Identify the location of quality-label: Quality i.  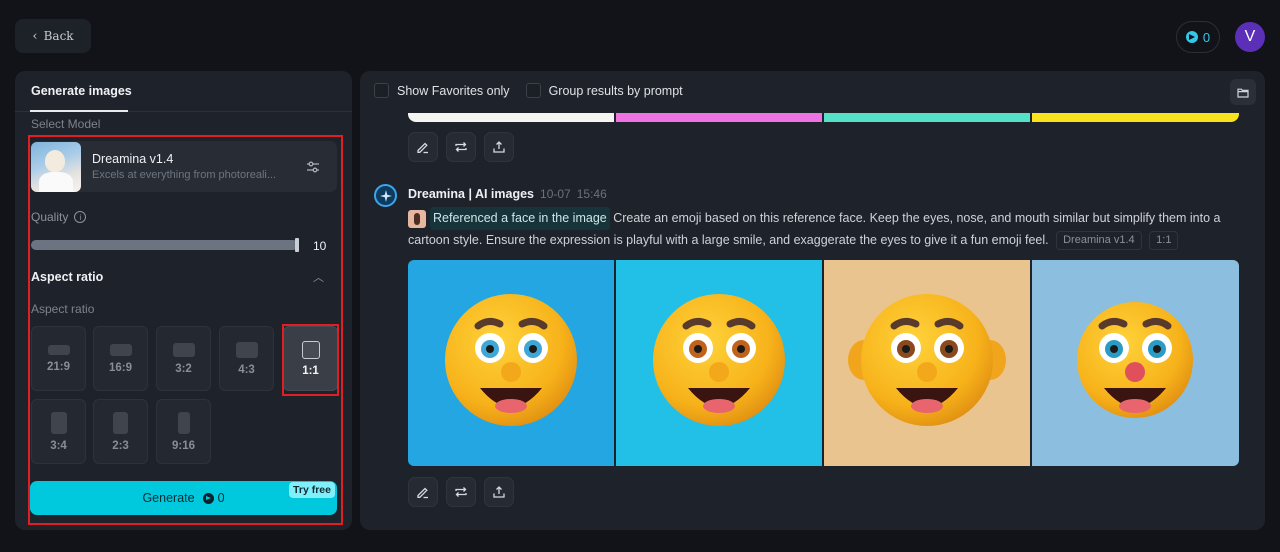
(59, 217).